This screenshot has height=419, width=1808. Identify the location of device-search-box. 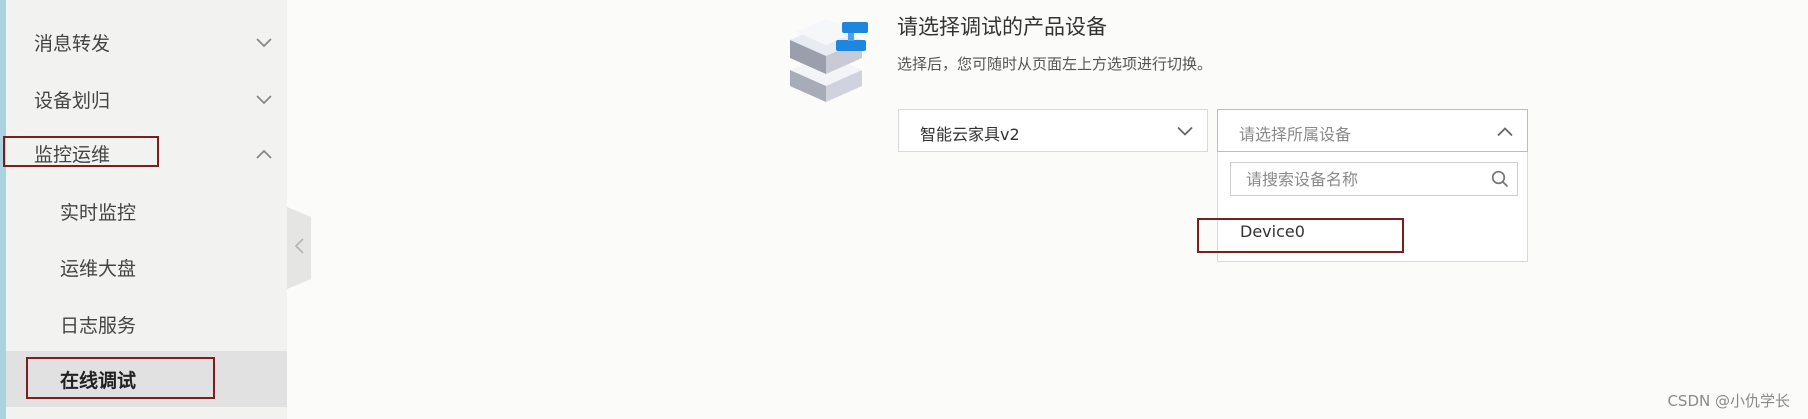
(1374, 179).